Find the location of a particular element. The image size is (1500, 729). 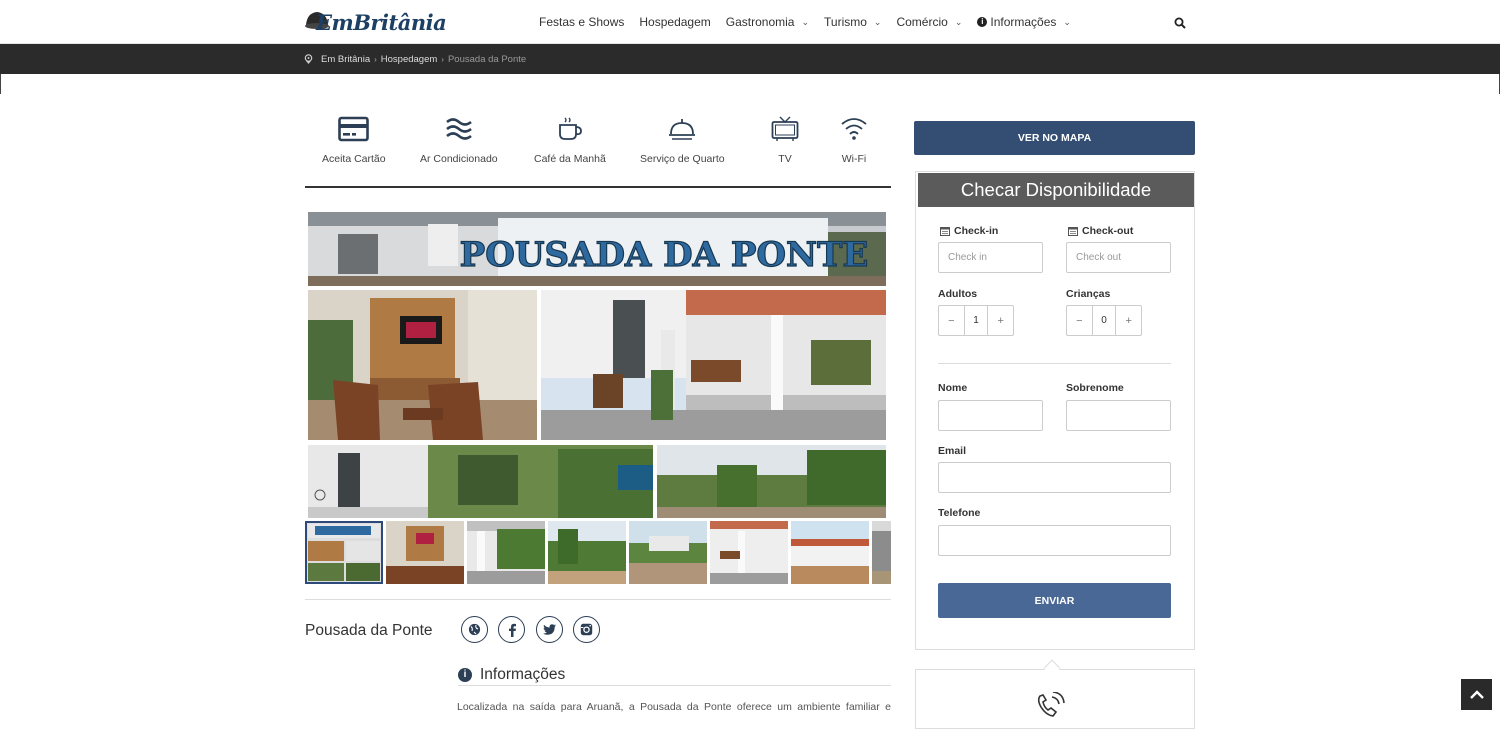

chevron-up-icon is located at coordinates (1476, 694).